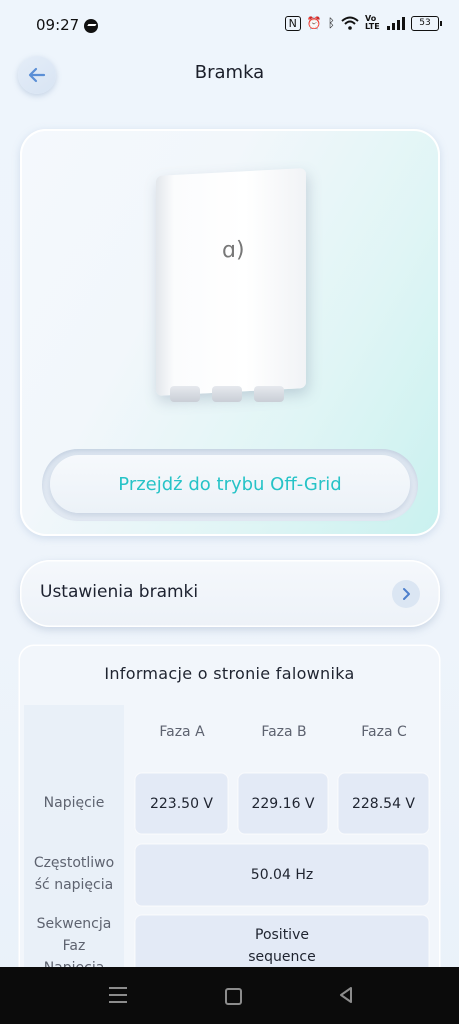  I want to click on voltage-phase-b: 229.16 V, so click(283, 803).